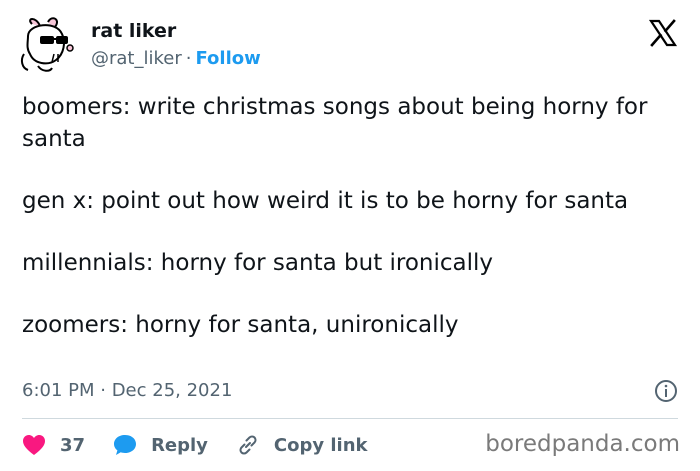  I want to click on avatar, so click(50, 46).